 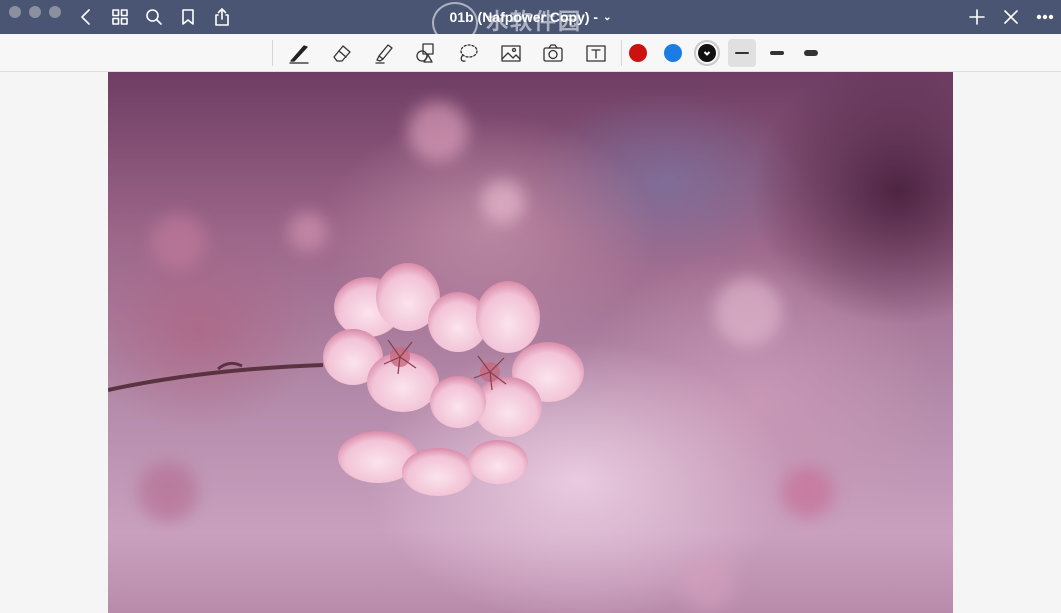 I want to click on watermark-text: 水软件园, so click(x=534, y=21).